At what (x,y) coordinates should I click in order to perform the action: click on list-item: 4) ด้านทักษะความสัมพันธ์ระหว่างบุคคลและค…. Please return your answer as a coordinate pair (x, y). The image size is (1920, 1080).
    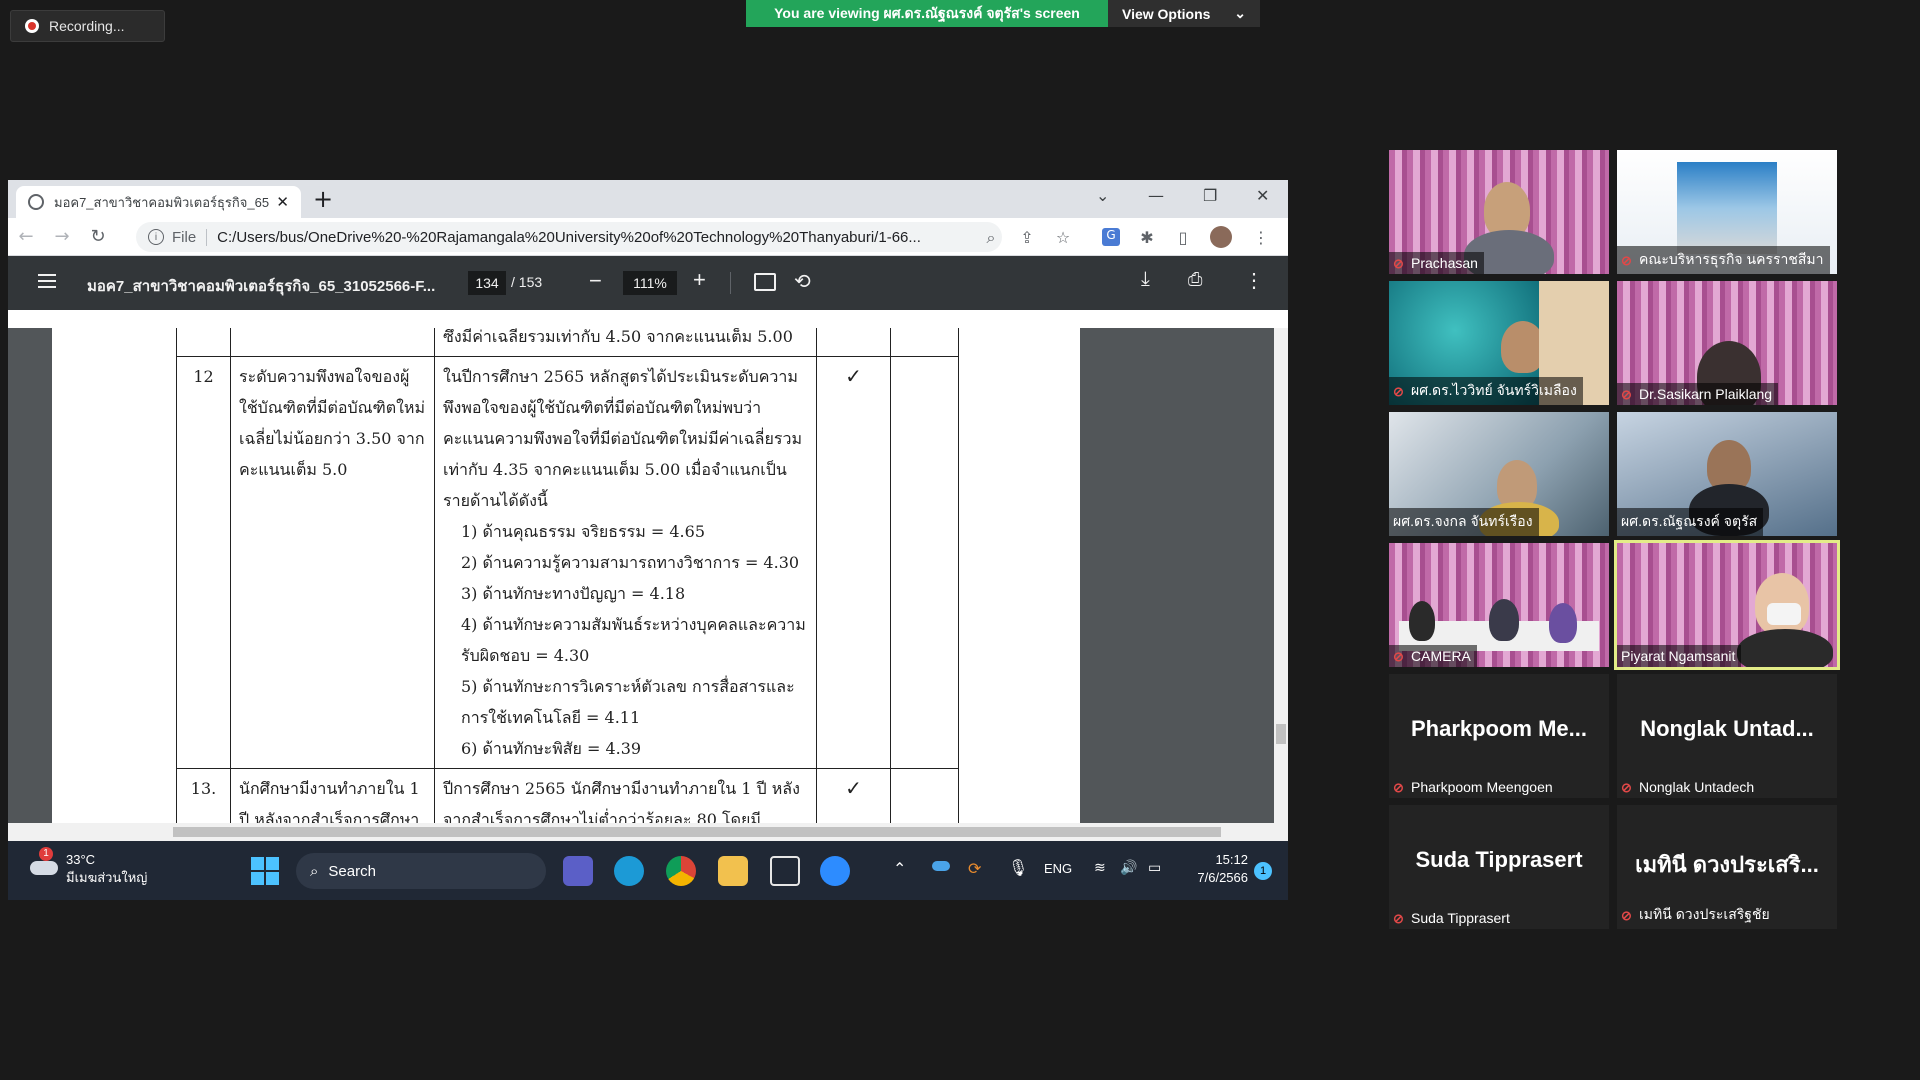
    Looking at the image, I should click on (633, 640).